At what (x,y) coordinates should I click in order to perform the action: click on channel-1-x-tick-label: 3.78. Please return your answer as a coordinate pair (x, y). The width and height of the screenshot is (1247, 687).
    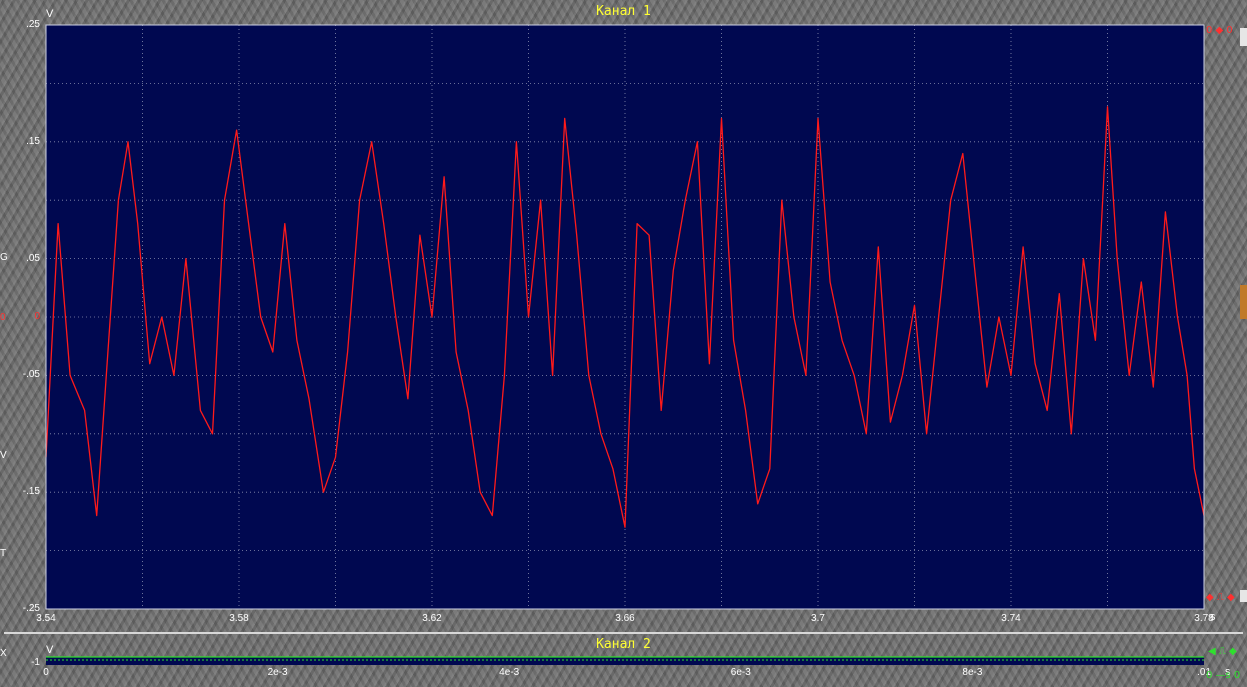
    Looking at the image, I should click on (1204, 618).